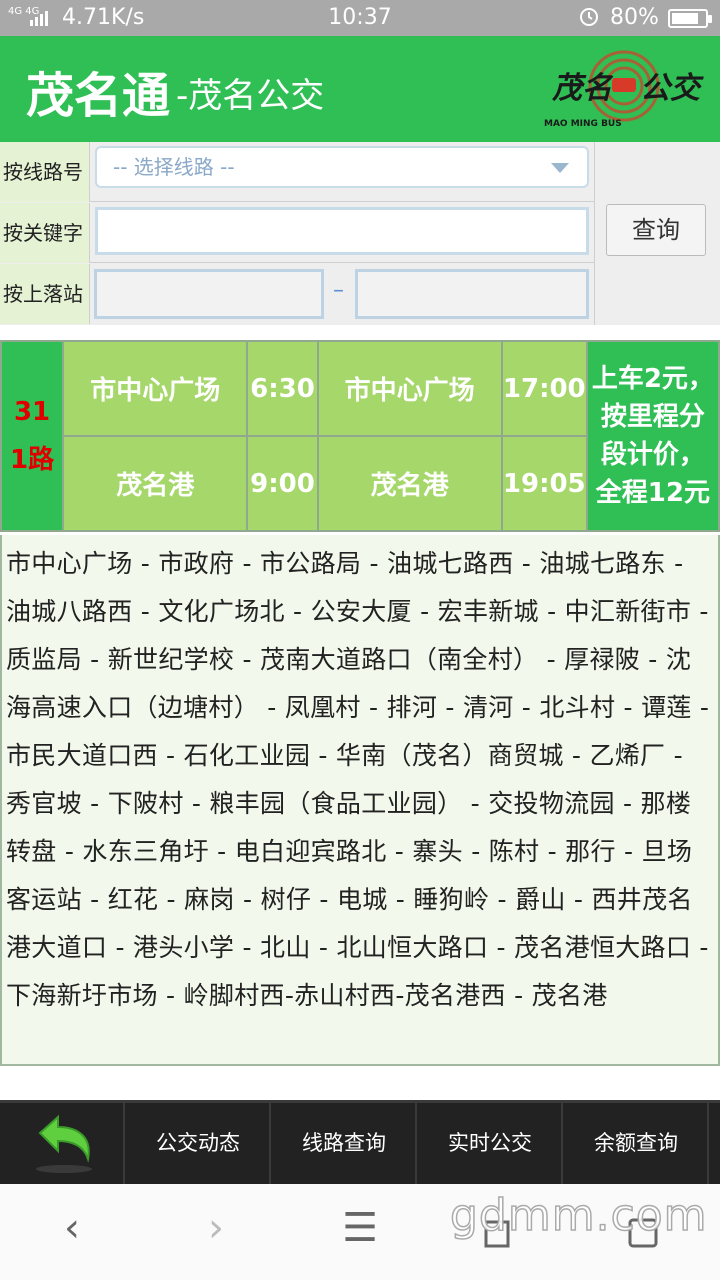 This screenshot has height=1280, width=720. What do you see at coordinates (282, 483) in the screenshot?
I see `first-bus-time-end: 9:00` at bounding box center [282, 483].